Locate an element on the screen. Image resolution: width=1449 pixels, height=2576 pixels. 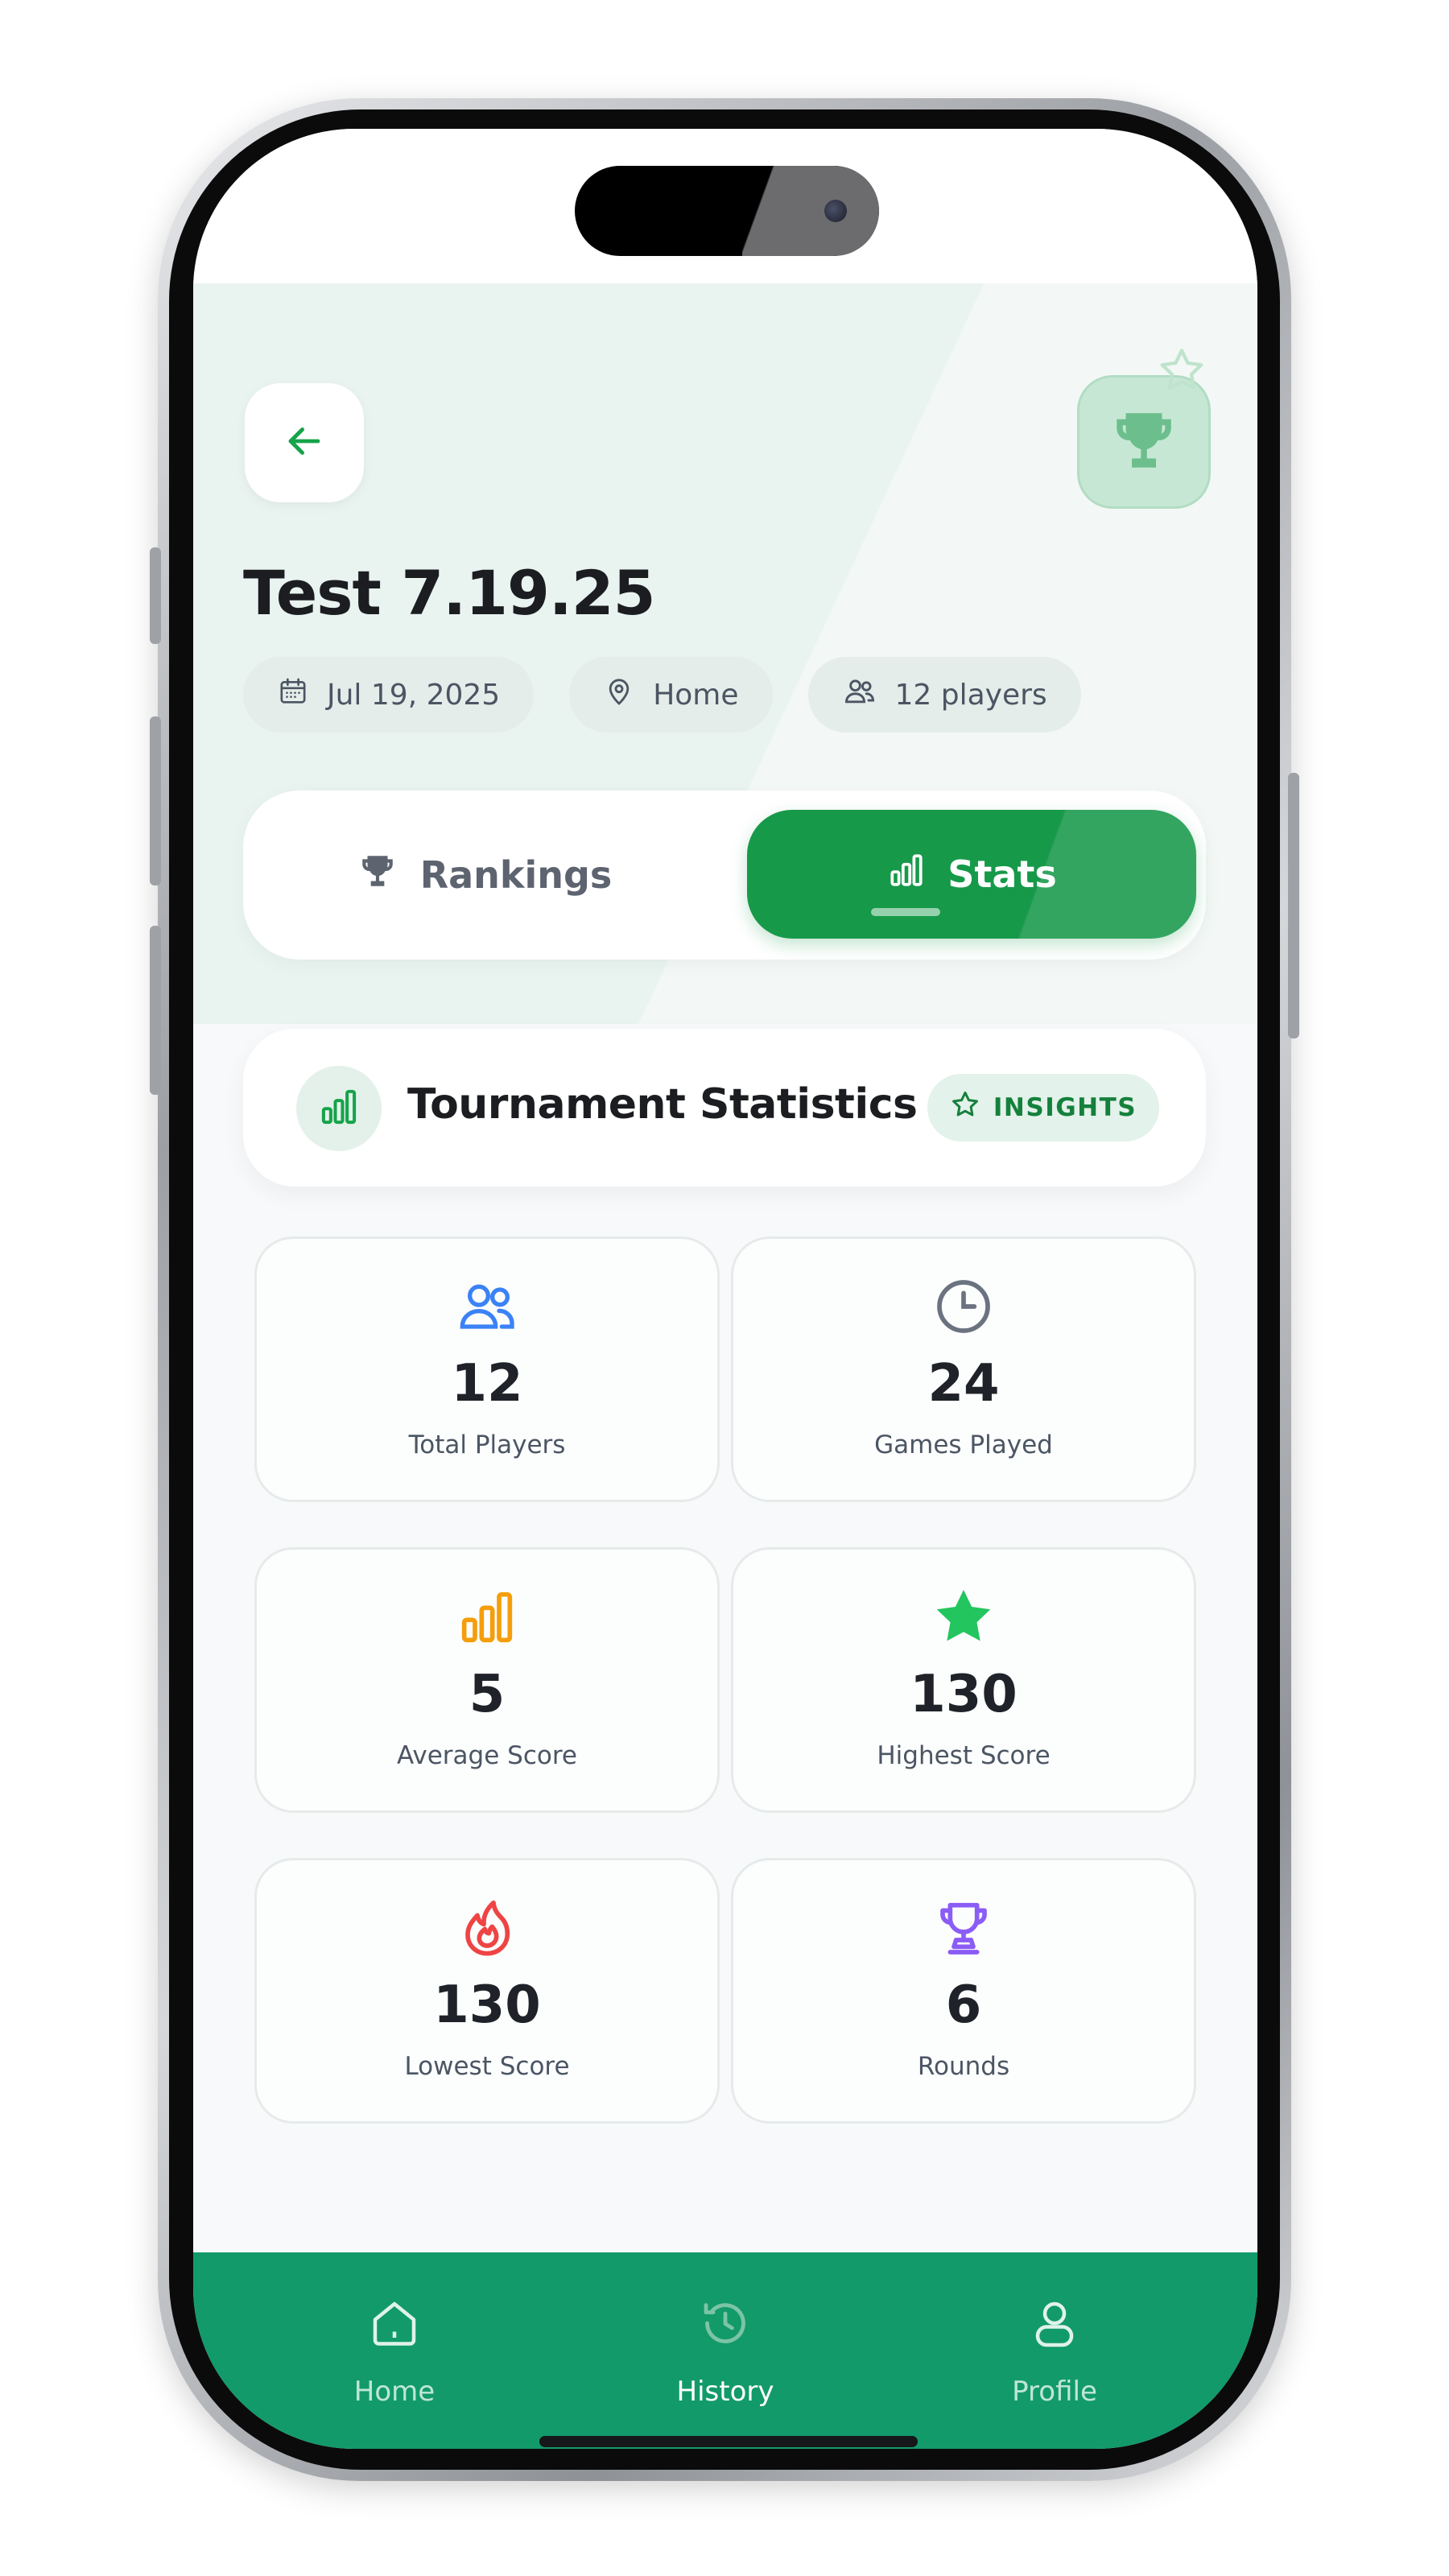
stat-card-highest-score: 130 Highest Score is located at coordinates (964, 1680).